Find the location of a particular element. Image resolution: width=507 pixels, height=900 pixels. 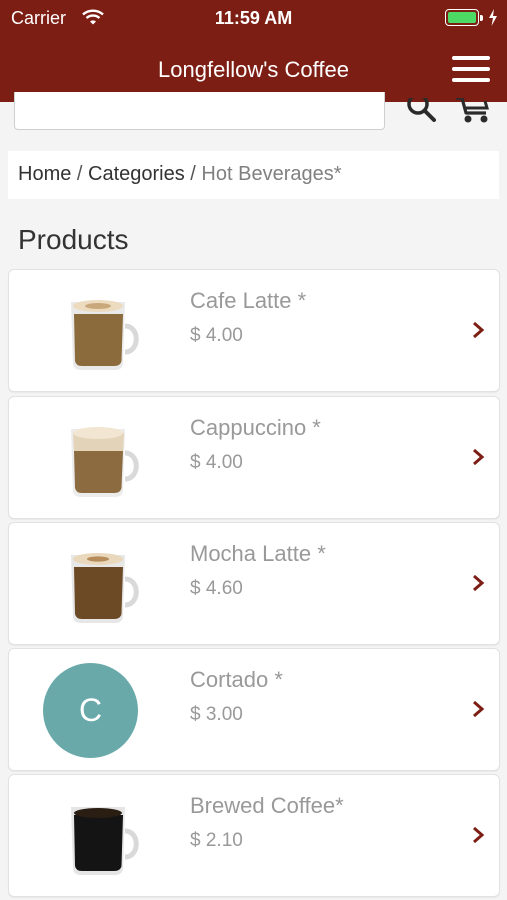

cappuccino-mug-image is located at coordinates (105, 462).